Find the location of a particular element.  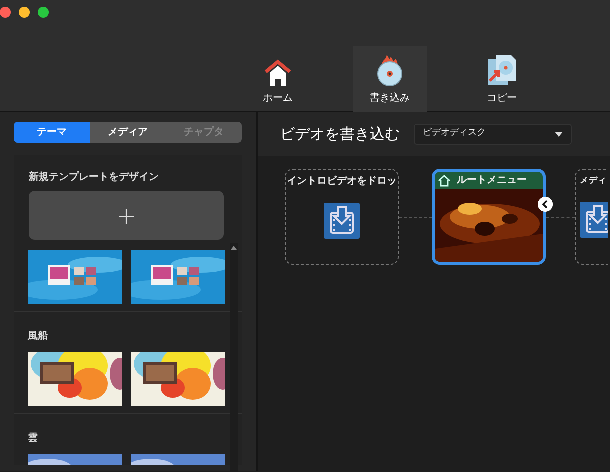

collapse-button is located at coordinates (545, 204).